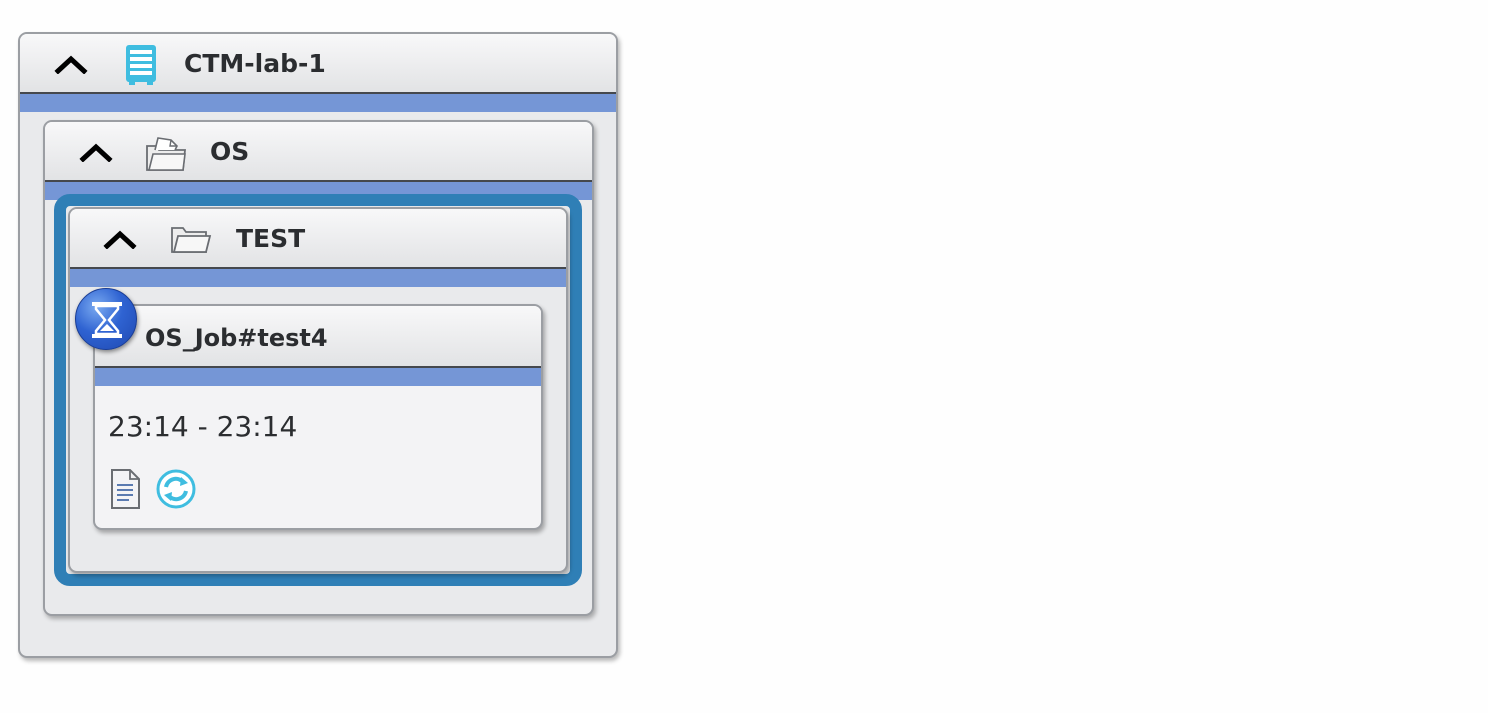  What do you see at coordinates (176, 489) in the screenshot?
I see `refresh-icon` at bounding box center [176, 489].